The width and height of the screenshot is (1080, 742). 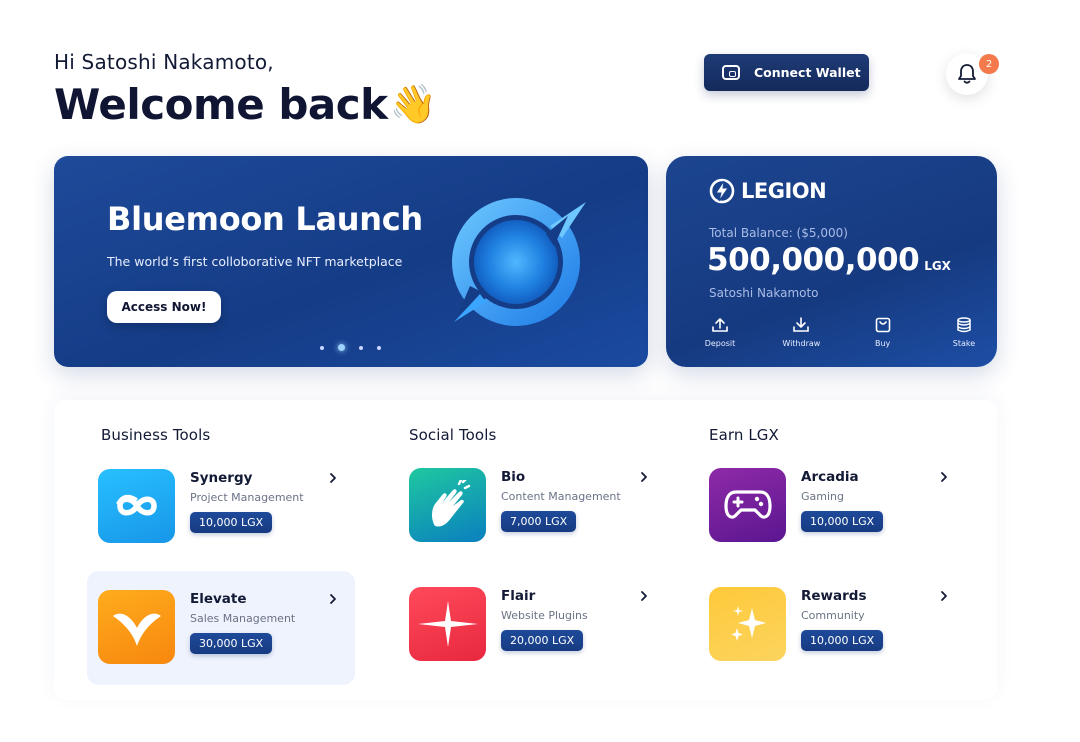 What do you see at coordinates (937, 266) in the screenshot?
I see `balance-unit: LGX` at bounding box center [937, 266].